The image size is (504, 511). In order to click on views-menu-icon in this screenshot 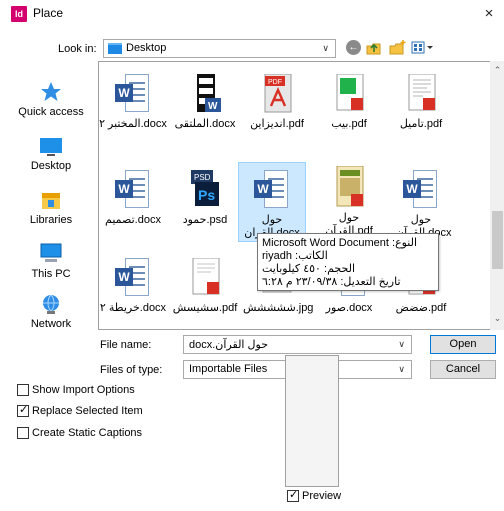, I will do `click(423, 48)`.